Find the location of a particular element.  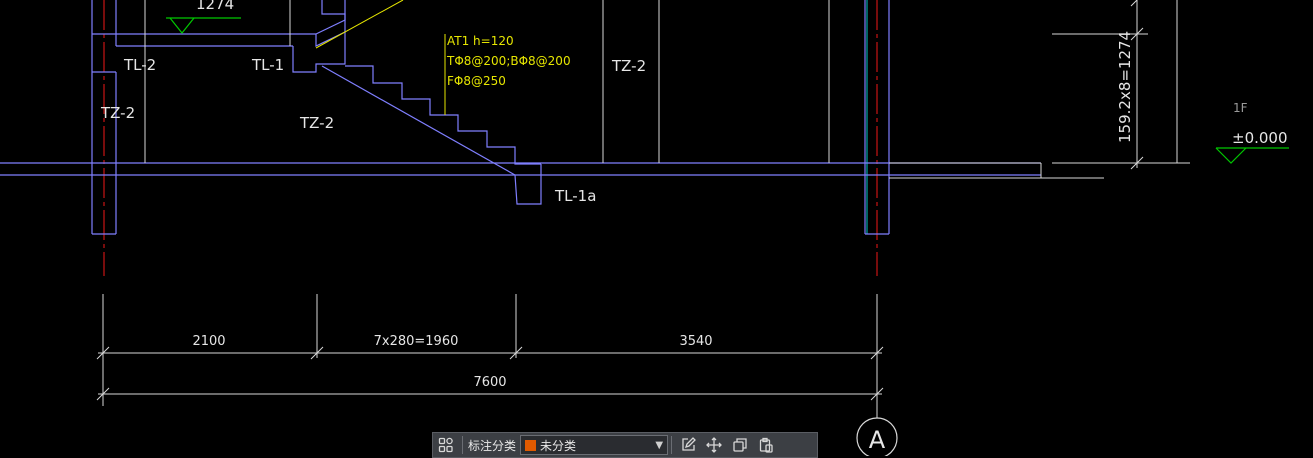

tl1a-label: TL-1a is located at coordinates (575, 196).